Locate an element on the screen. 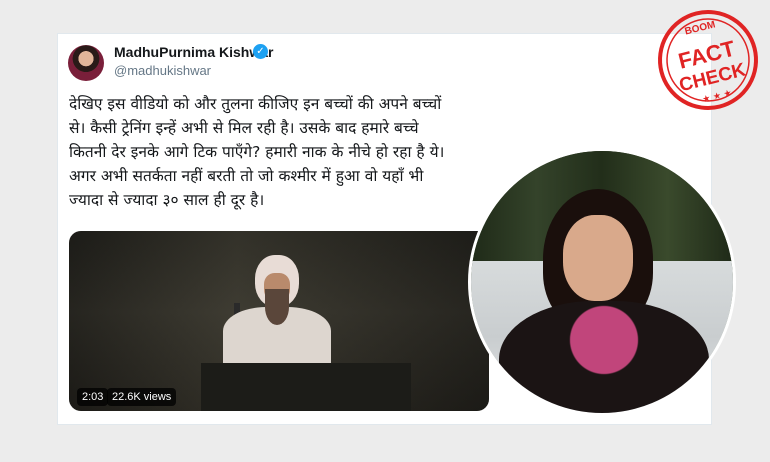 This screenshot has height=462, width=770. stamp-top-text: BOOM is located at coordinates (700, 28).